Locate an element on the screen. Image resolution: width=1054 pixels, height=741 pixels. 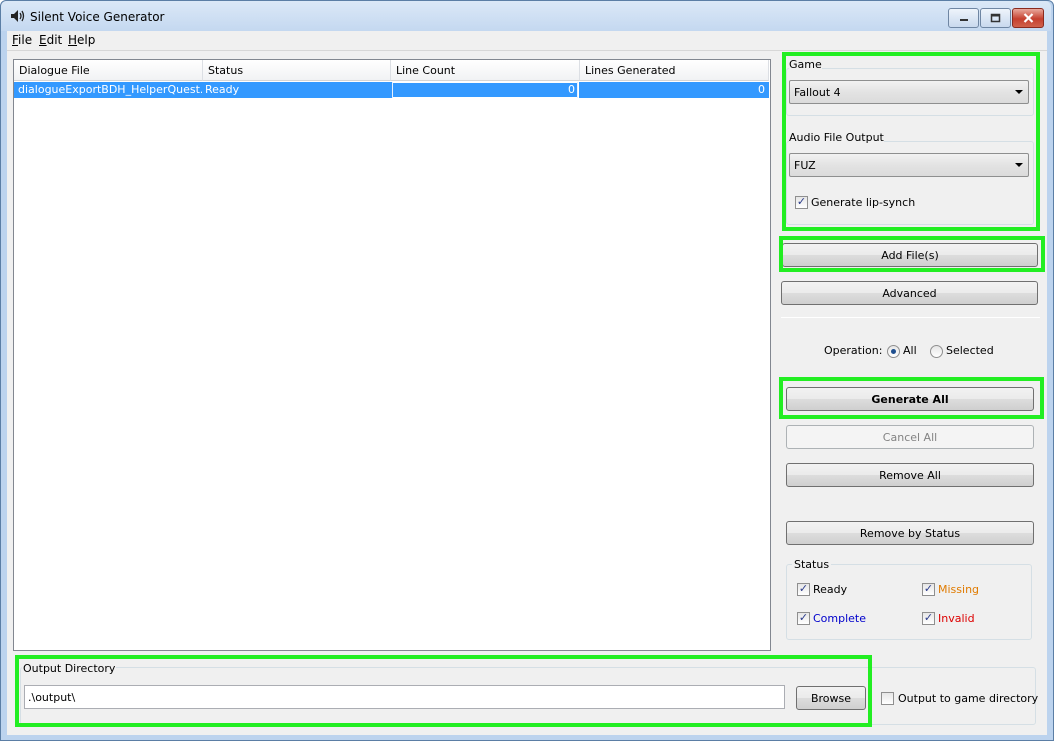
status-missing-label: Missing is located at coordinates (959, 589).